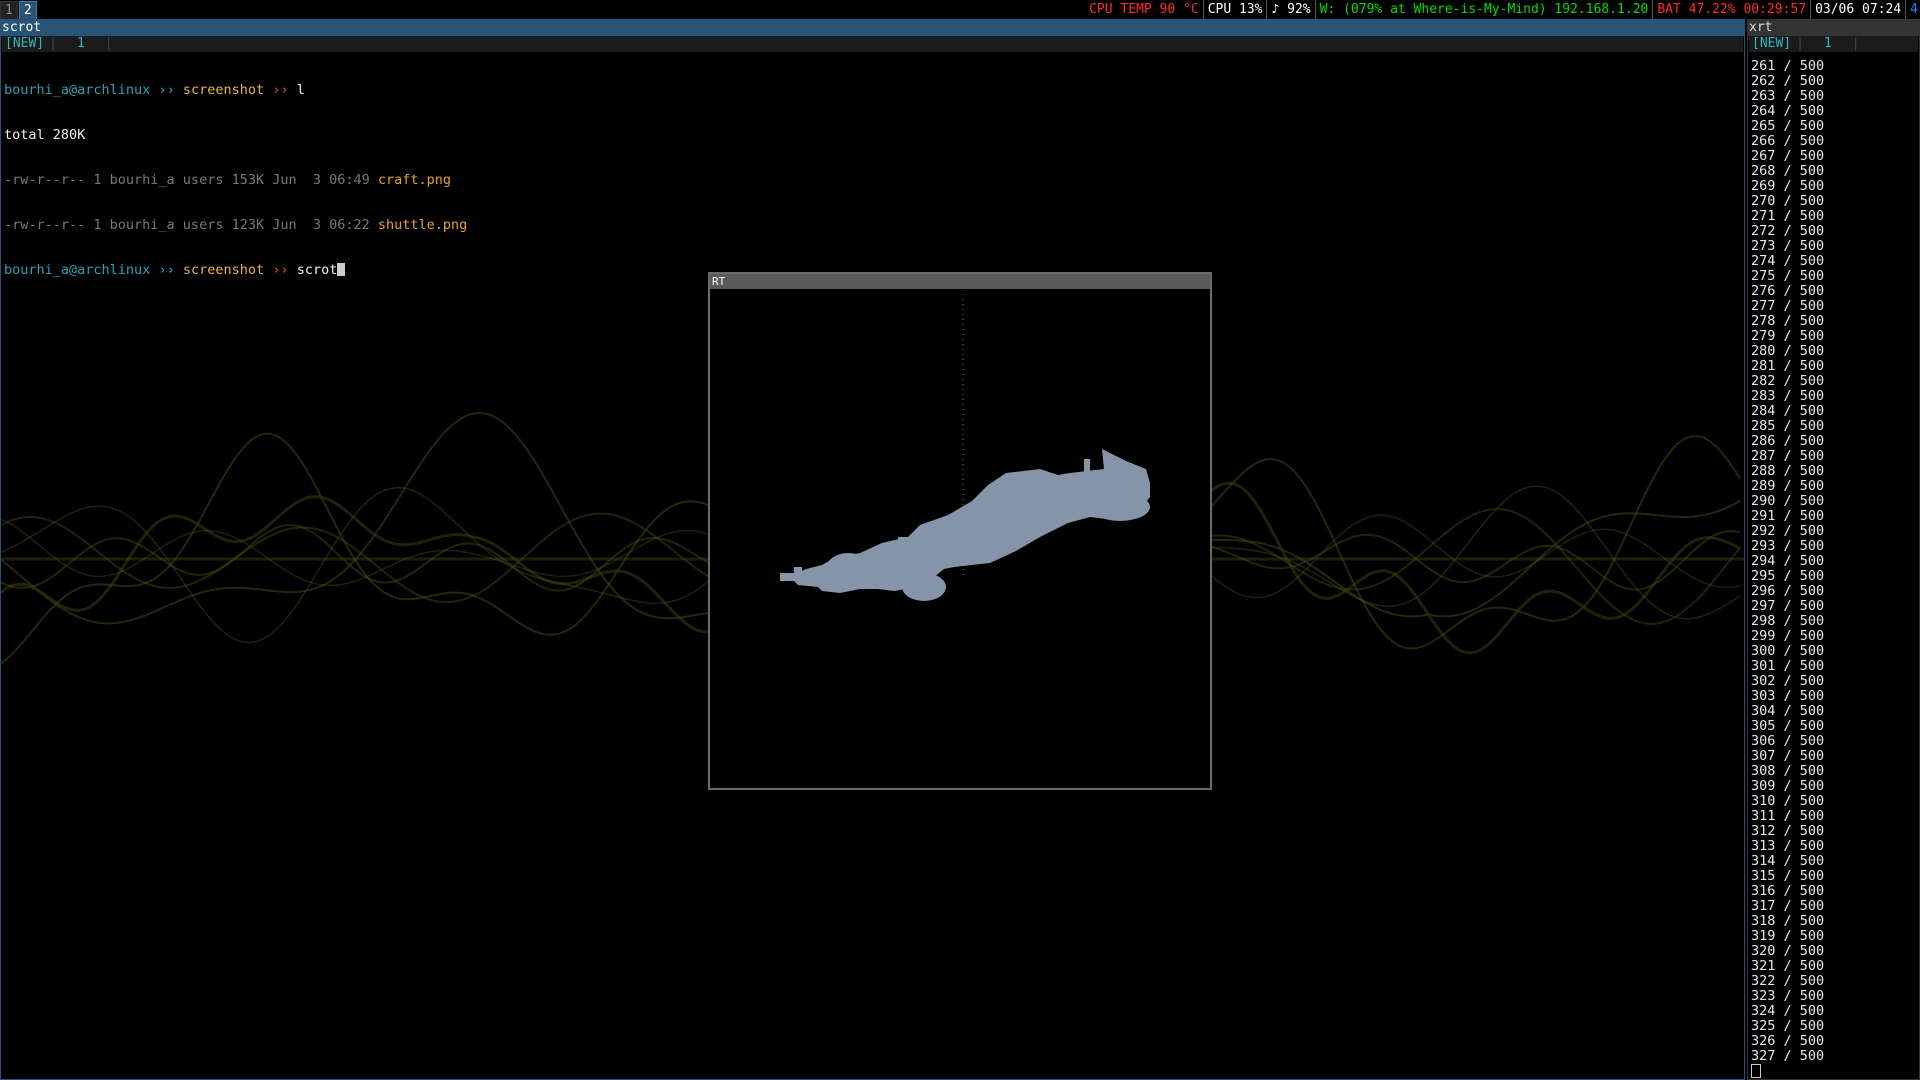  Describe the element at coordinates (1763, 576) in the screenshot. I see `progress-current: 295` at that location.